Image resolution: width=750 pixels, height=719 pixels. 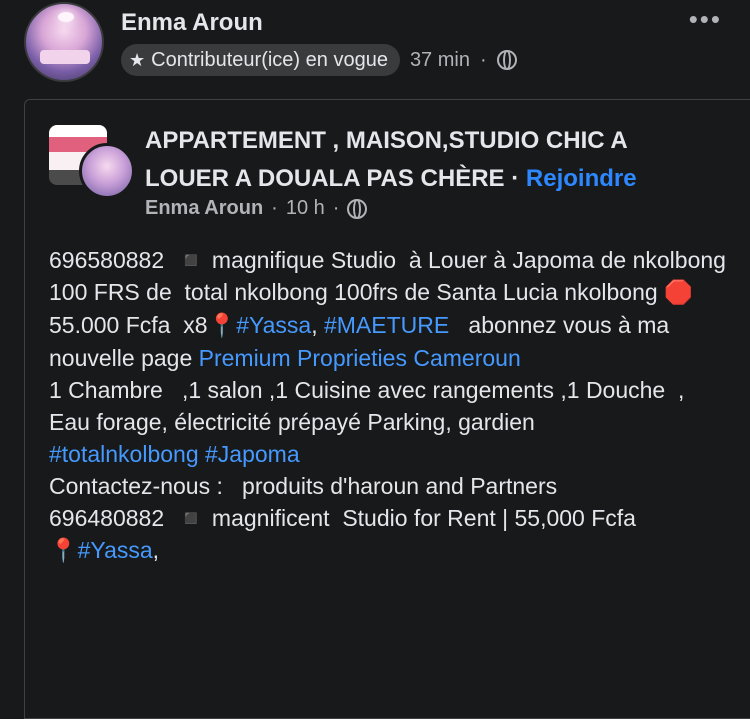 What do you see at coordinates (386, 325) in the screenshot?
I see `hashtag-link: #MAETURE` at bounding box center [386, 325].